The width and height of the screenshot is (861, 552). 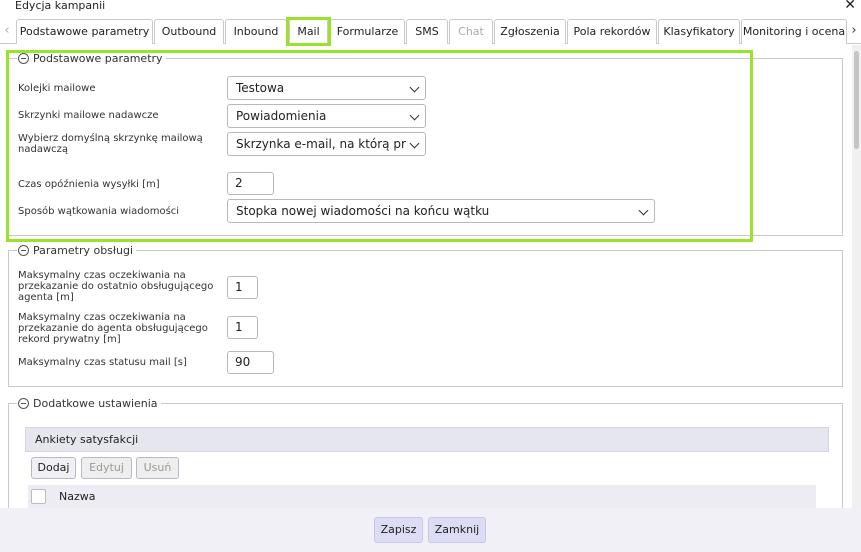 I want to click on last-agent-label-line-2: przekazanie do ostatnio obsługującego, so click(x=116, y=286).